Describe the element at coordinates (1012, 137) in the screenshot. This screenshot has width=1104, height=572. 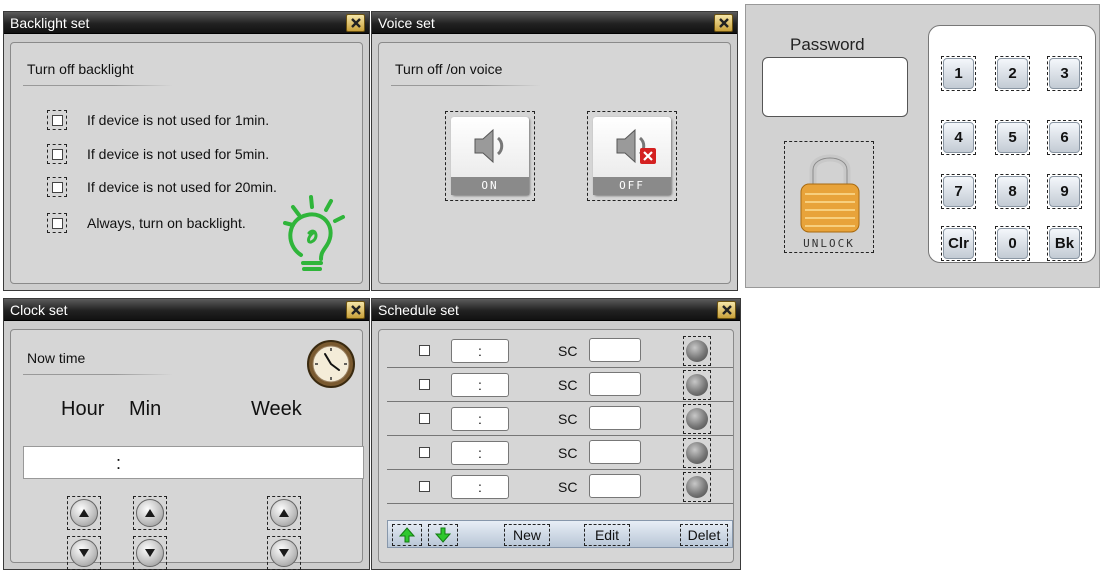
I see `key-5: 5` at that location.